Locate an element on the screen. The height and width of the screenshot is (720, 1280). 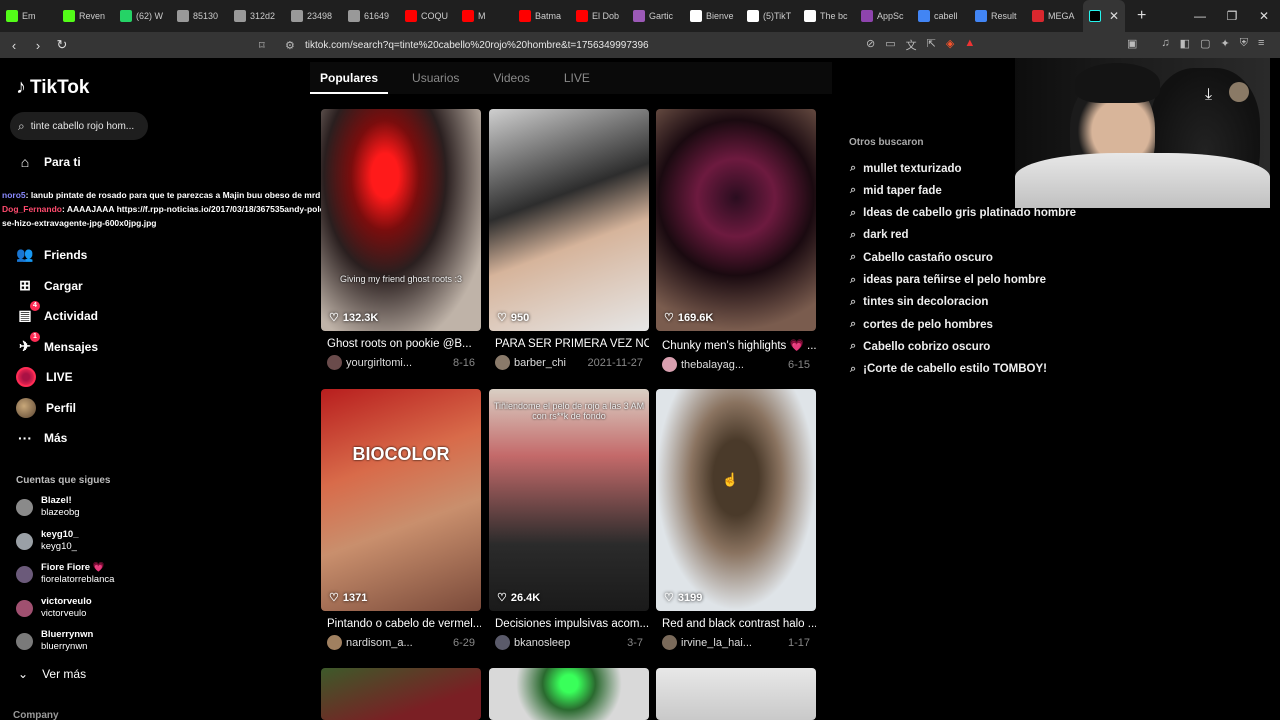
browser-tab: M is located at coordinates (484, 16).